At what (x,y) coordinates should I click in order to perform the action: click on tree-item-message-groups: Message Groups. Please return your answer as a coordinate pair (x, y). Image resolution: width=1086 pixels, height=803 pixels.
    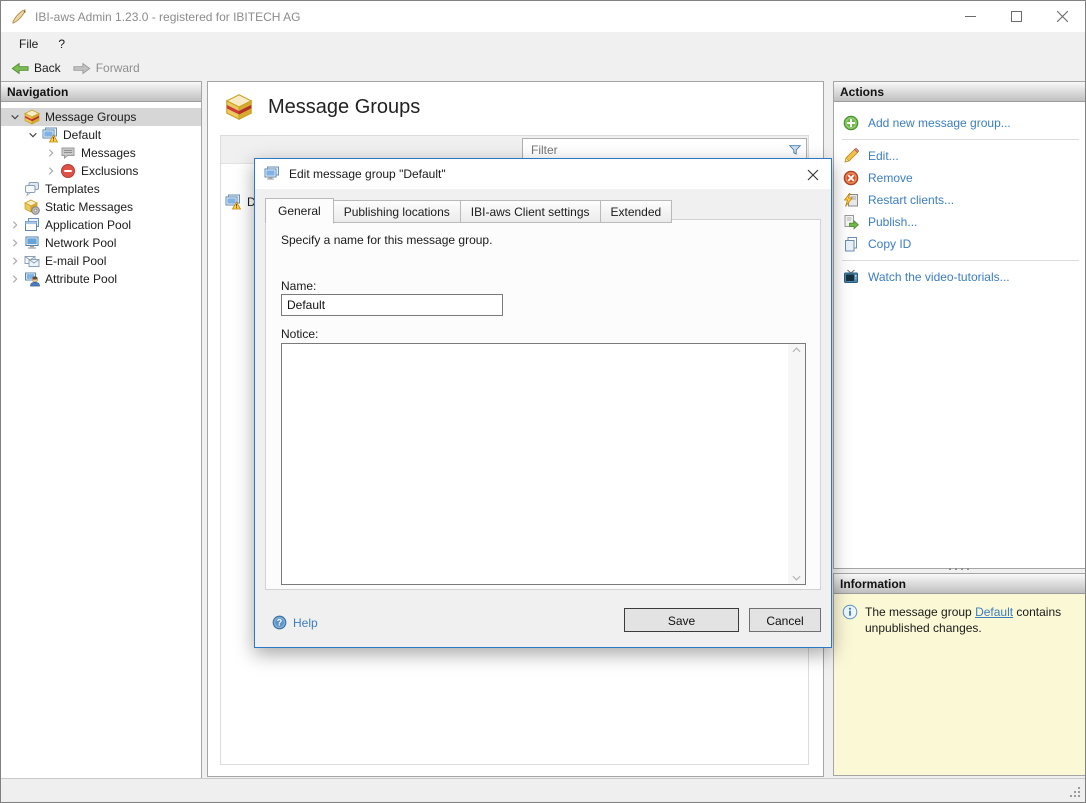
    Looking at the image, I should click on (101, 117).